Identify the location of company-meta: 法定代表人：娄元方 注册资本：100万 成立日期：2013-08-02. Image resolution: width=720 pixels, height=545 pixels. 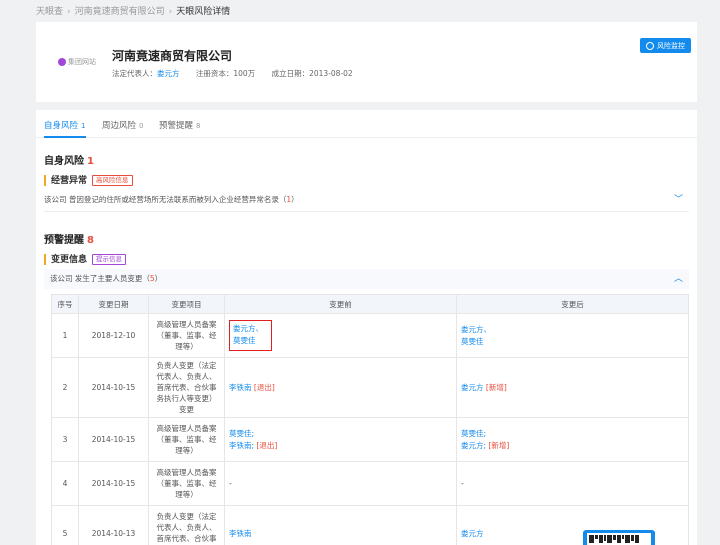
(239, 73).